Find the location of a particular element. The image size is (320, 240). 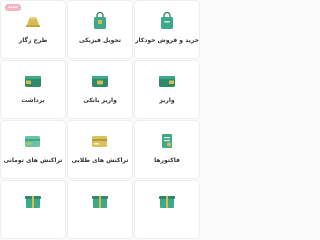

tile-toman-transactions: تراکنش های تومانی is located at coordinates (33, 149).